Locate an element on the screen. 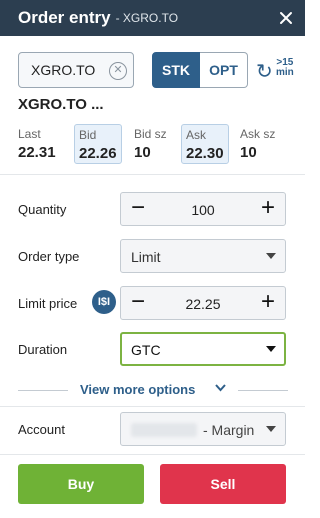  refresh-button: ↻ >15 min is located at coordinates (276, 71).